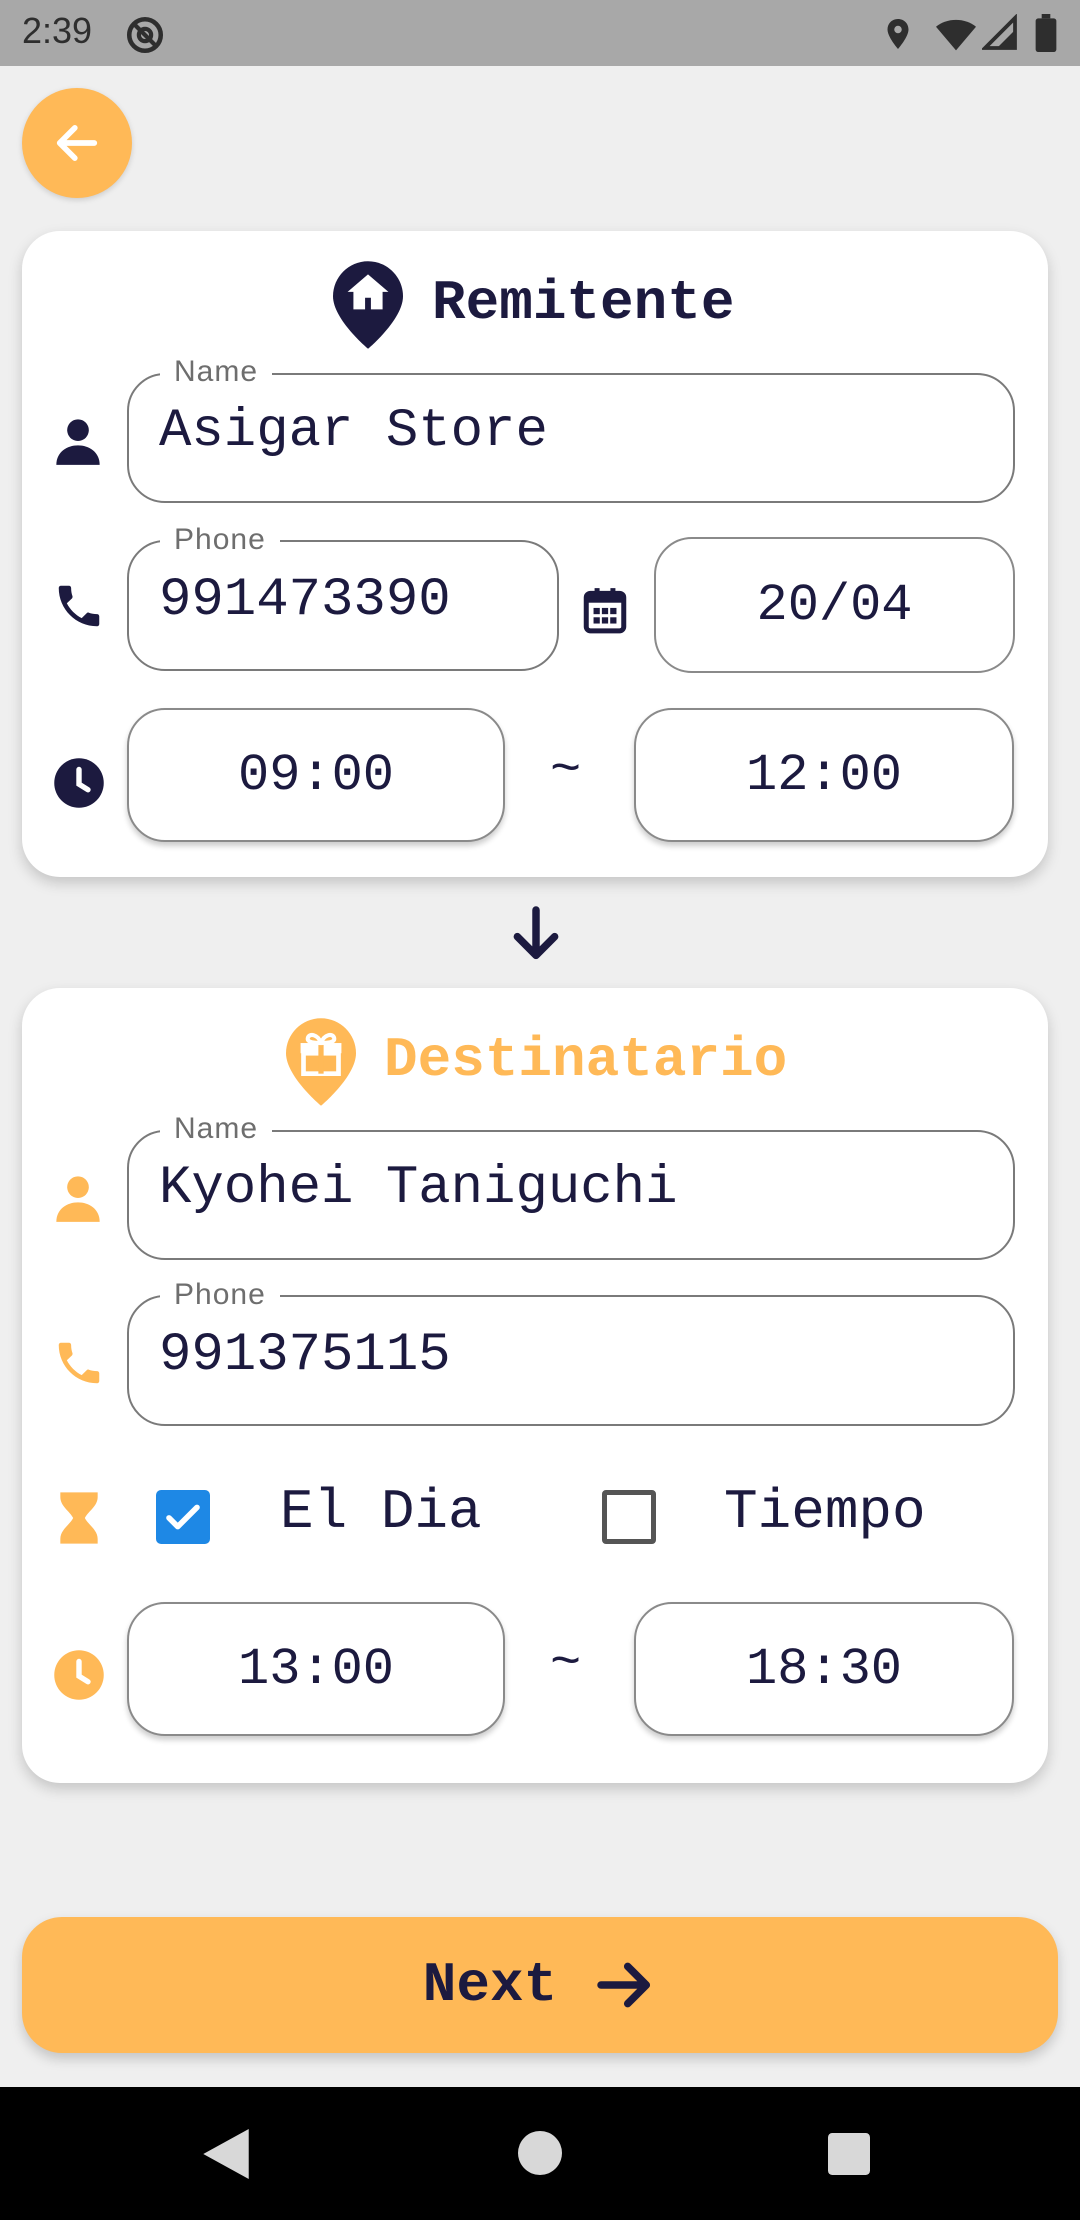 This screenshot has height=2220, width=1080. Describe the element at coordinates (145, 35) in the screenshot. I see `data-saver-icon` at that location.